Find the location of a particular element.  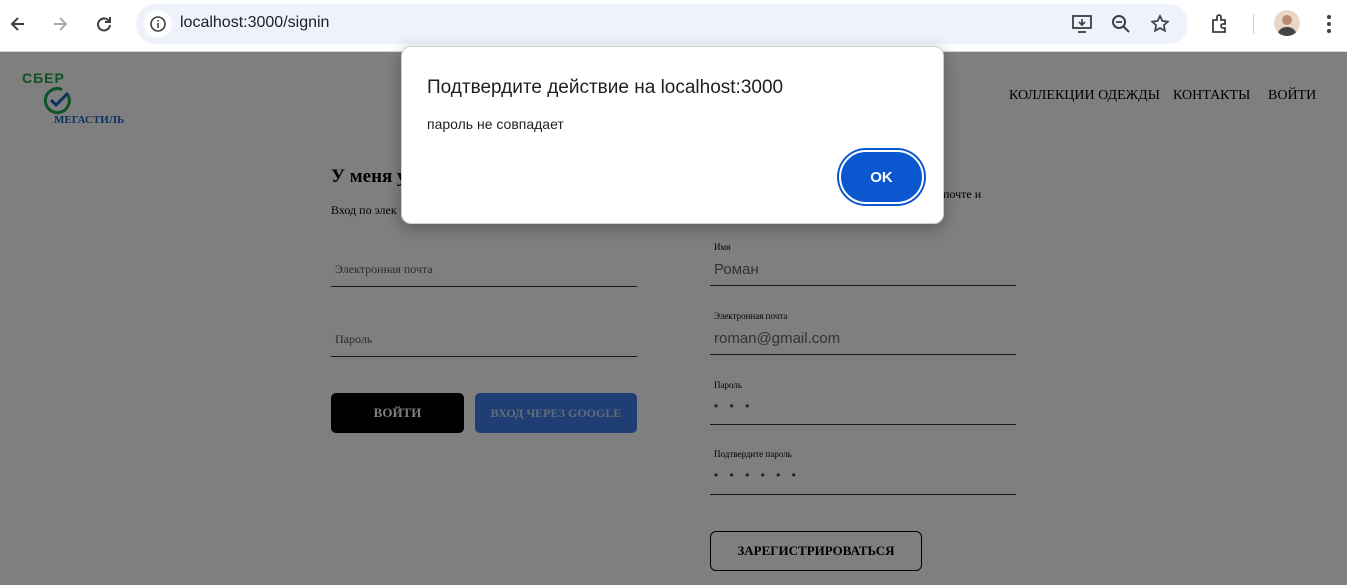

toolbar-divider is located at coordinates (1253, 24).